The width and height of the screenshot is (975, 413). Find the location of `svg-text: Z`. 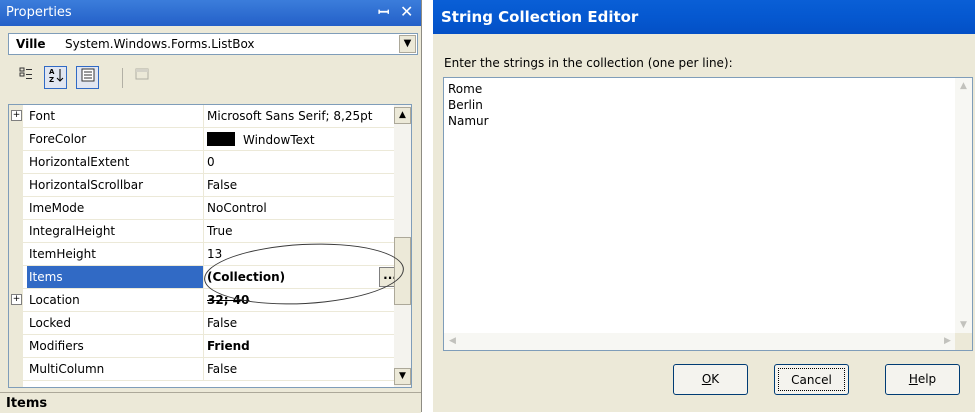

svg-text: Z is located at coordinates (51, 79).